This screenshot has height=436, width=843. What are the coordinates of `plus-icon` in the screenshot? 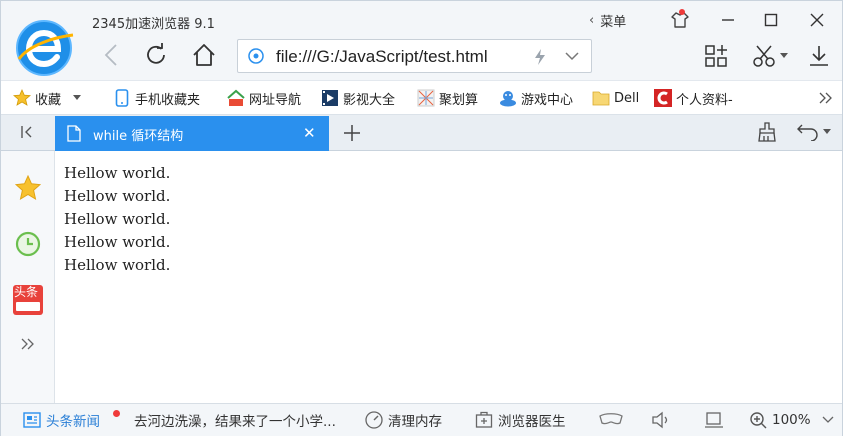 It's located at (352, 133).